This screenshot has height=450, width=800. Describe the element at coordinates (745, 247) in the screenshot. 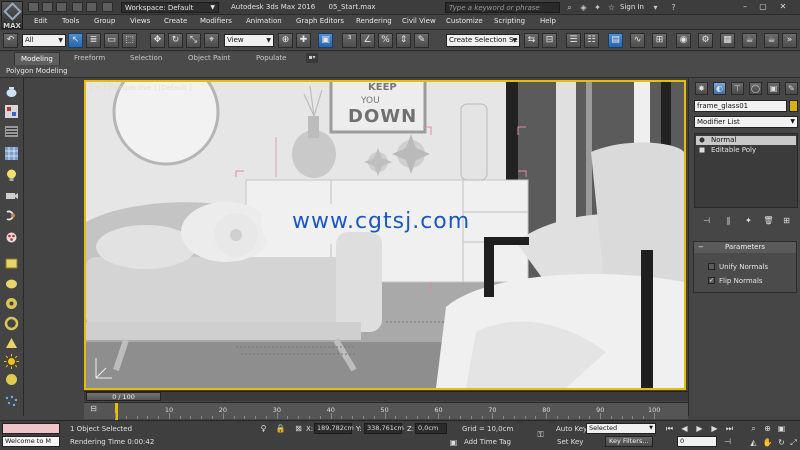

I see `parameters-rollout-header: − Parameters` at that location.